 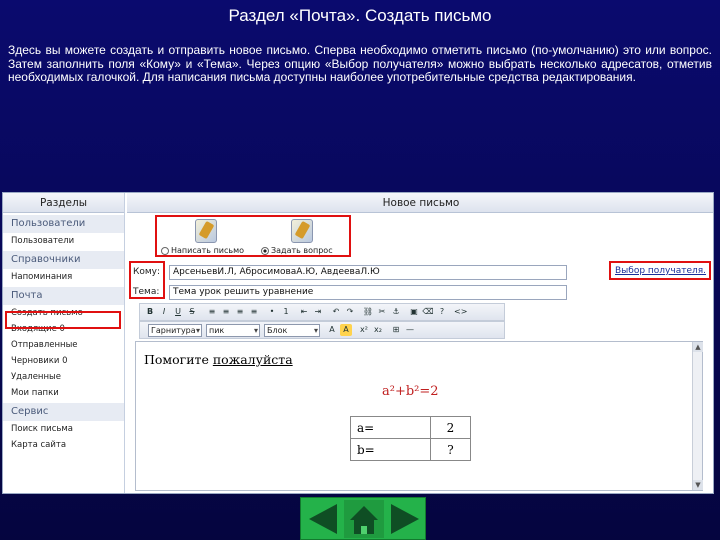 What do you see at coordinates (378, 330) in the screenshot?
I see `subscript-icon: x₂` at bounding box center [378, 330].